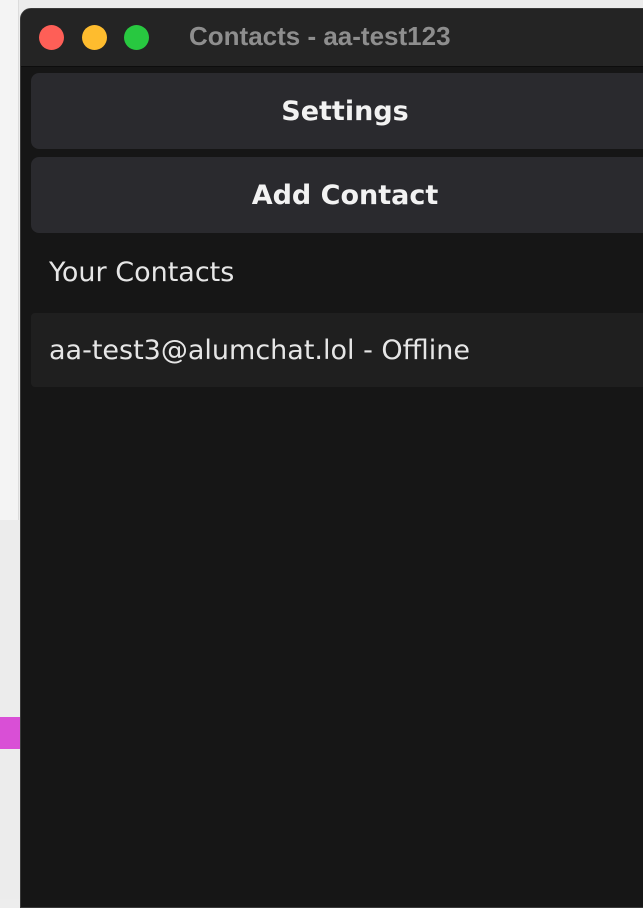  Describe the element at coordinates (51, 37) in the screenshot. I see `close-window-icon` at that location.